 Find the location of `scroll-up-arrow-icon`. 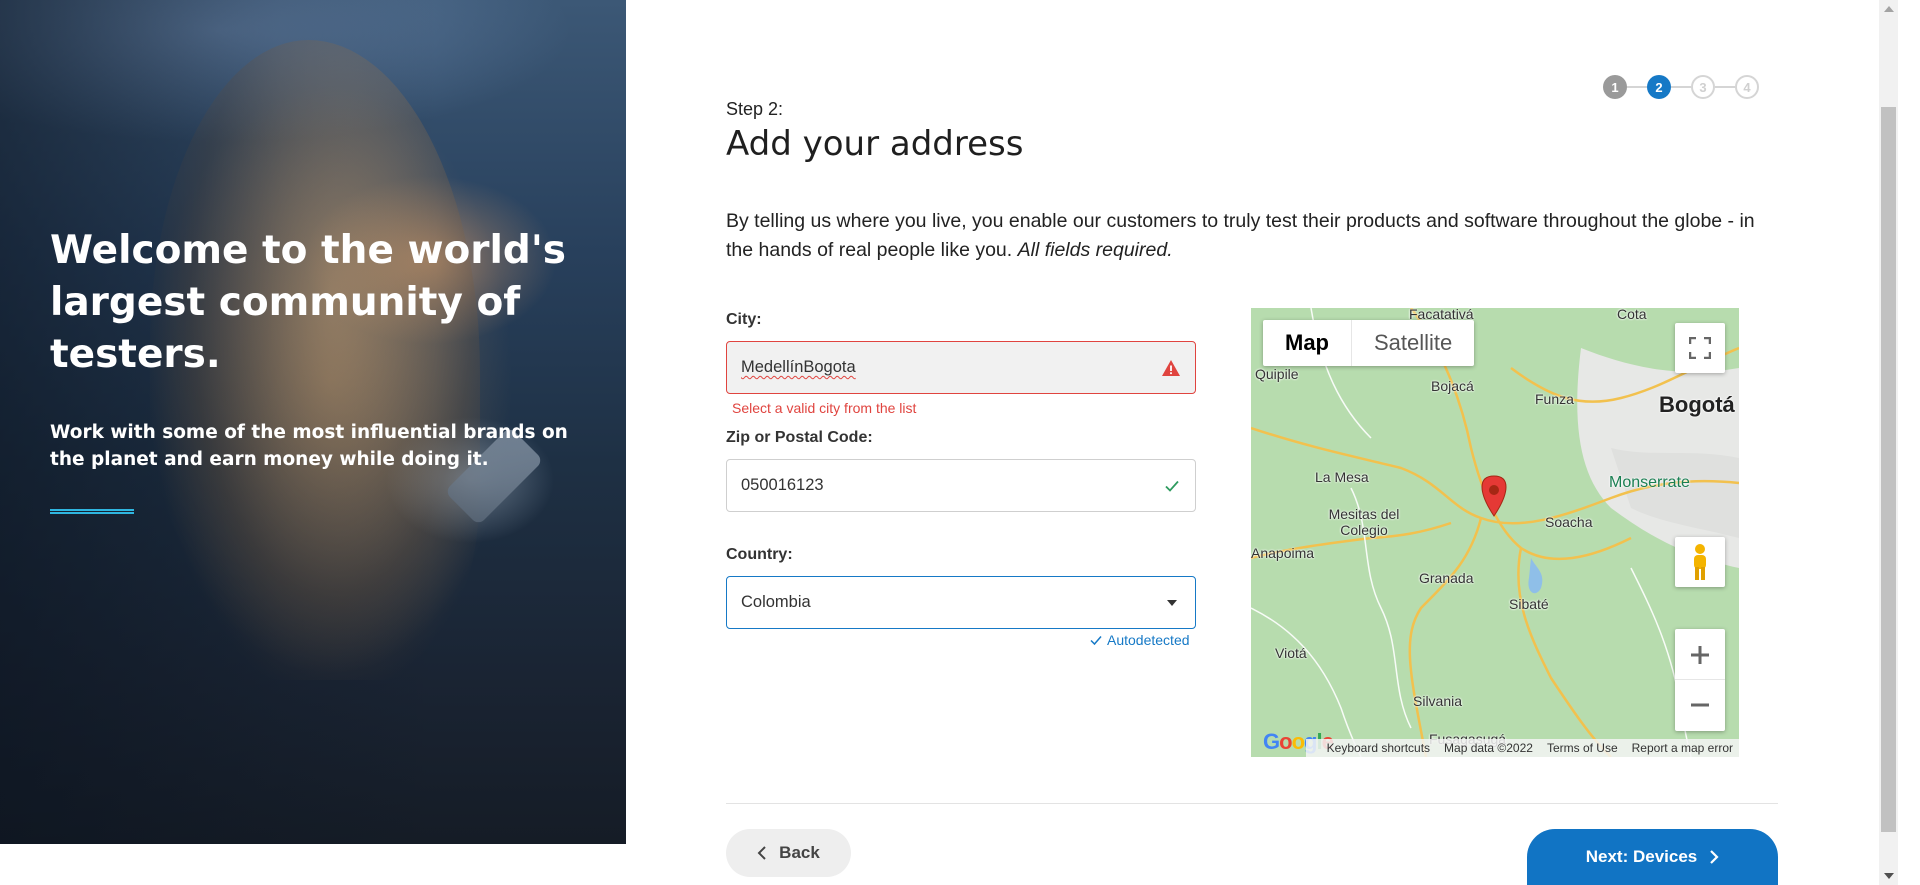

scroll-up-arrow-icon is located at coordinates (1889, 9).